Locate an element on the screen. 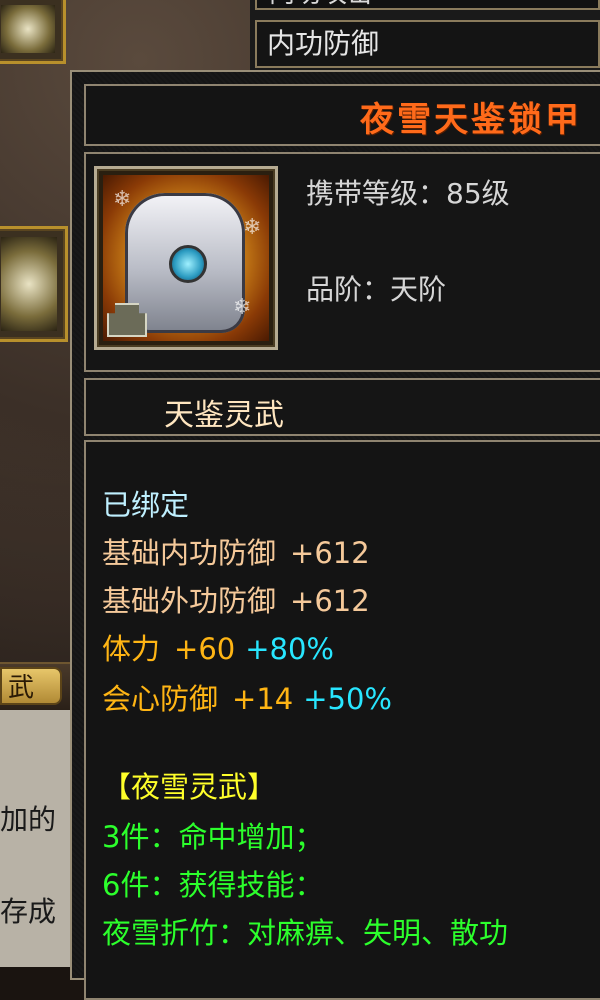 This screenshot has width=600, height=1000. stat-label: 基础外功防御 is located at coordinates (189, 601).